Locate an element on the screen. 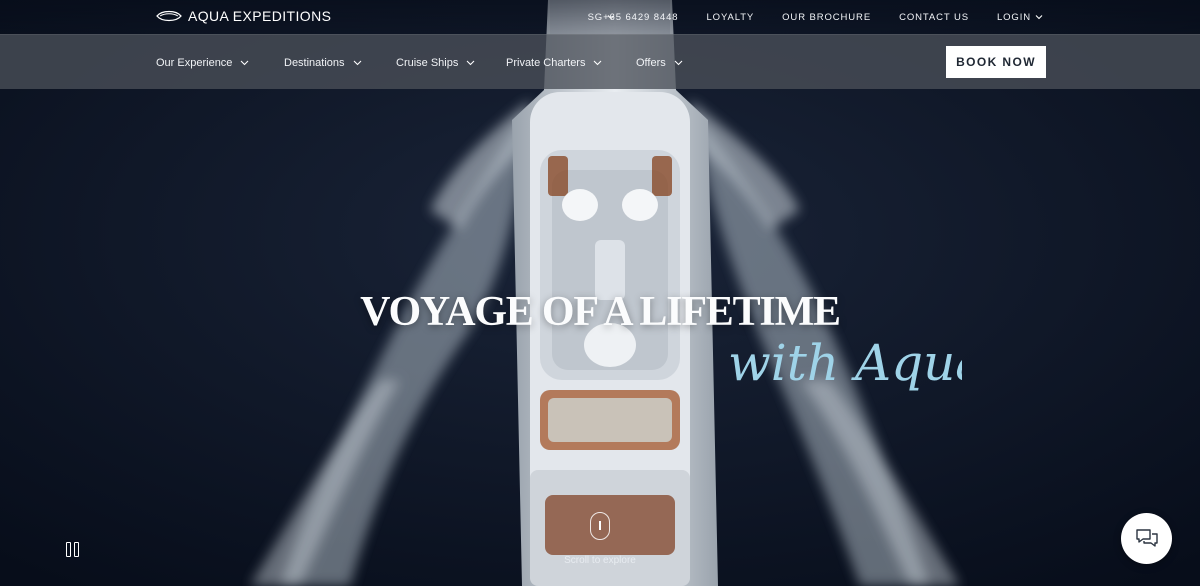  book-now-button: BOOK NOW is located at coordinates (996, 62).